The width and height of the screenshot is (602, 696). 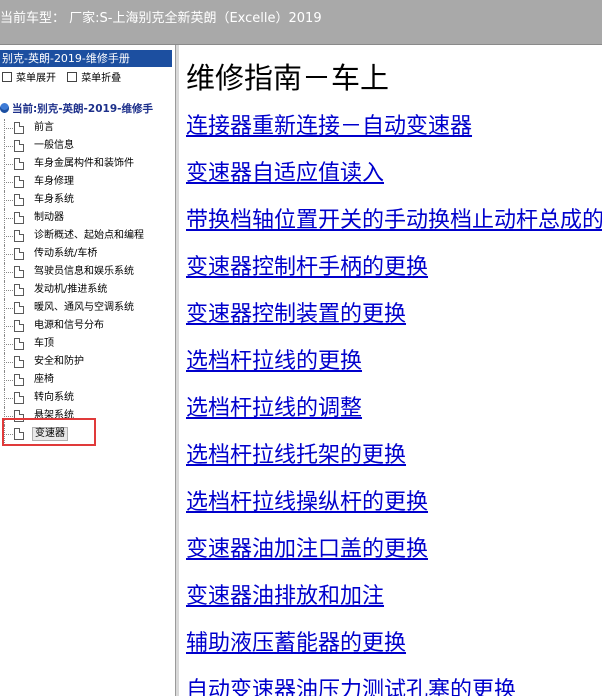 I want to click on tree-item-label: 安全和防护, so click(x=59, y=361).